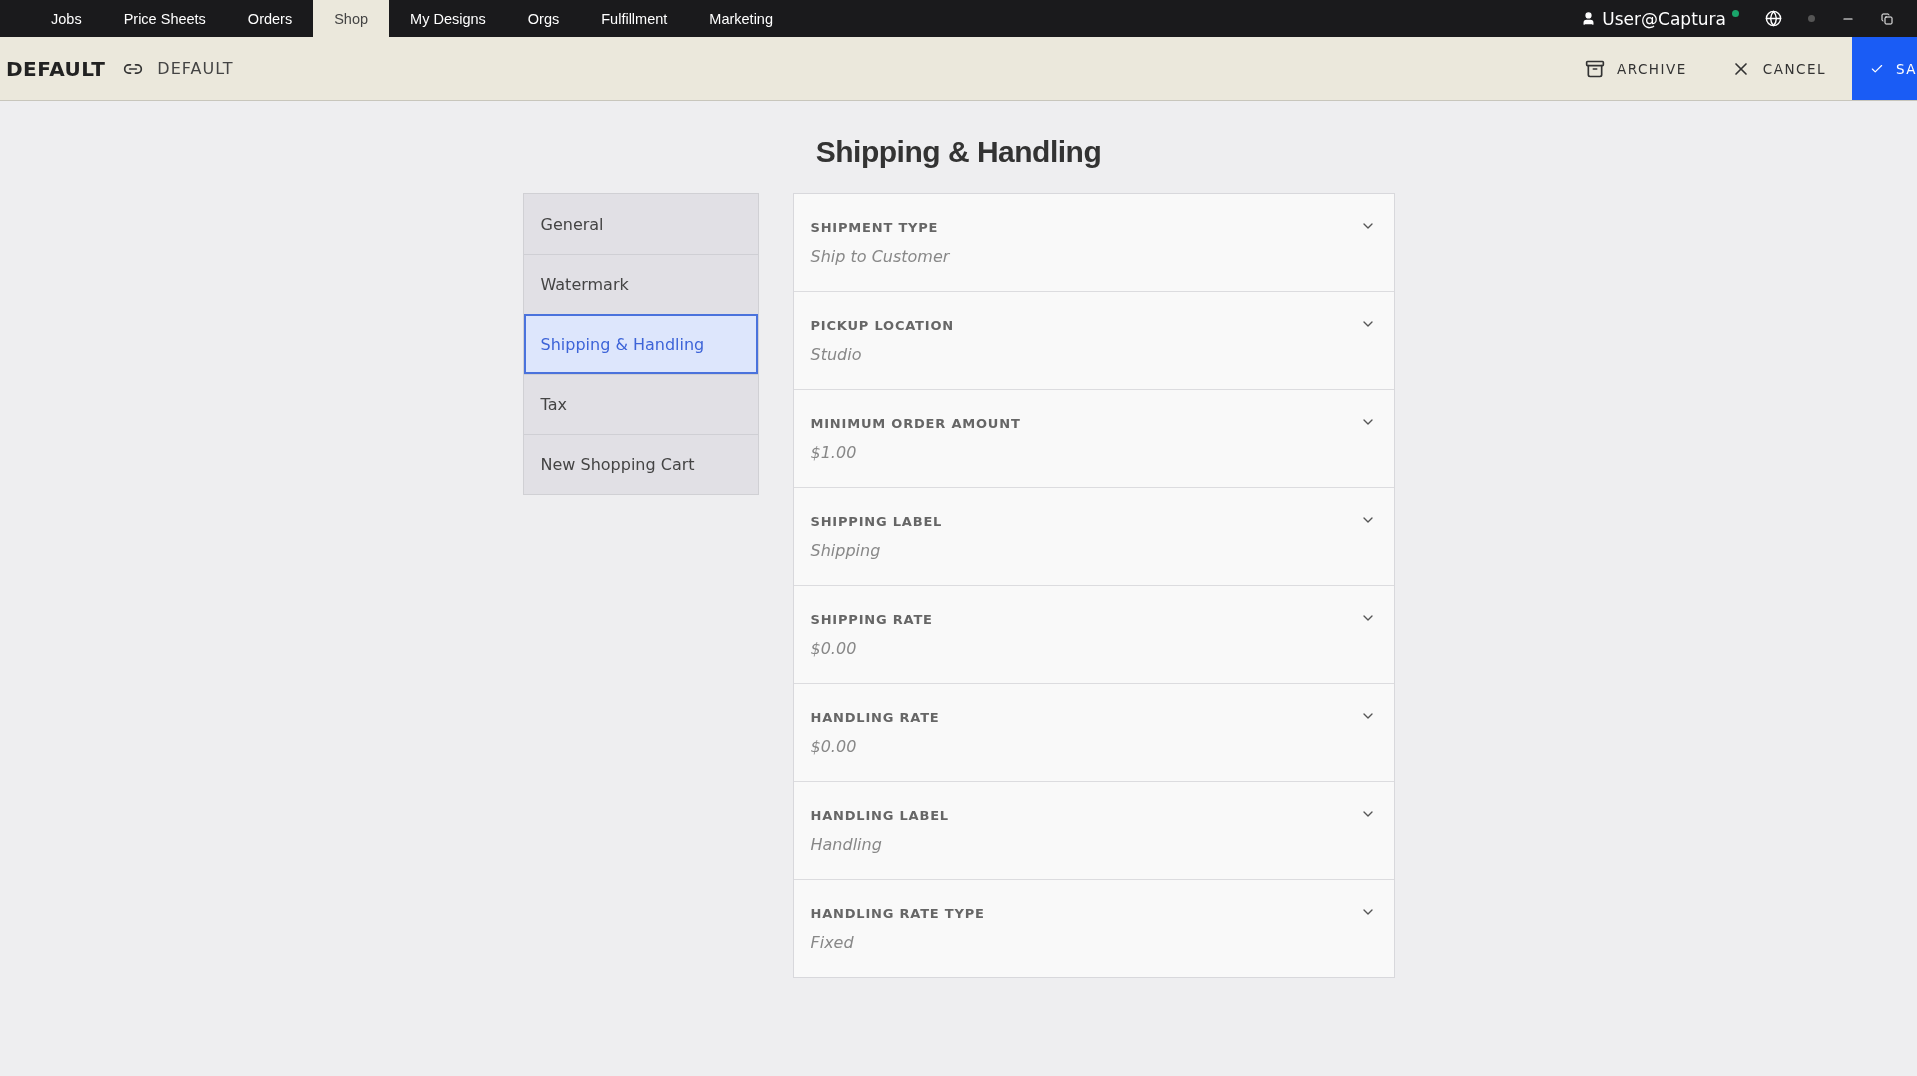 The width and height of the screenshot is (1917, 1076). What do you see at coordinates (833, 452) in the screenshot?
I see `field-value: $1.00` at bounding box center [833, 452].